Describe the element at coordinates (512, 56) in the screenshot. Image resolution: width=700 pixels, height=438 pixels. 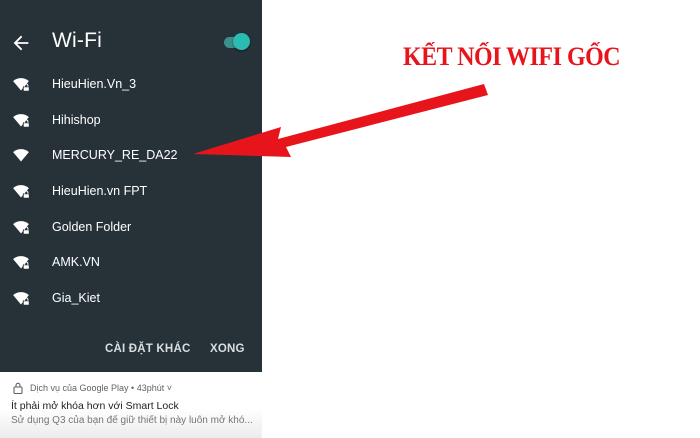
I see `annotation-caption: KẾT NỐI WIFI GỐC` at that location.